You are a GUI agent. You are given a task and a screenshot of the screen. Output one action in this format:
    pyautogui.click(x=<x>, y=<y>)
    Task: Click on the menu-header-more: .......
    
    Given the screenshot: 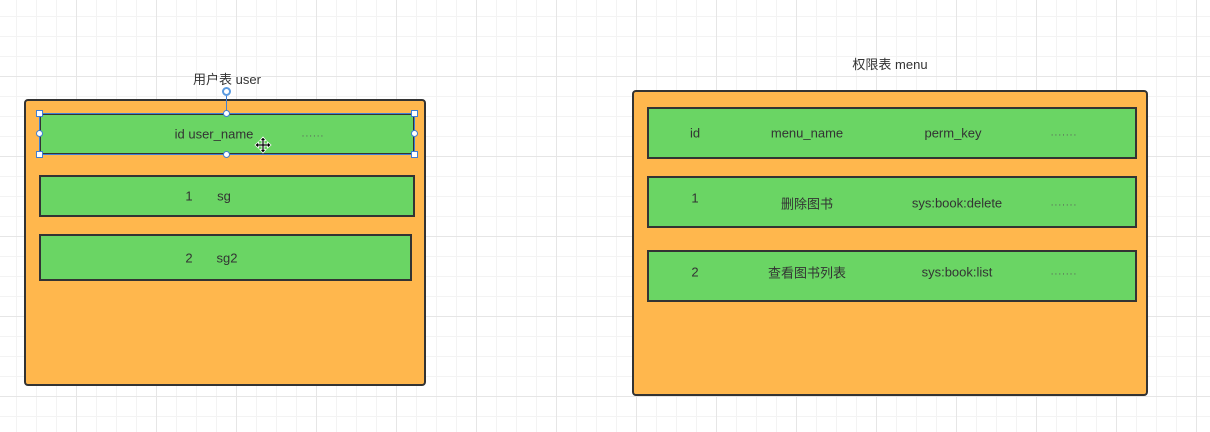 What is the action you would take?
    pyautogui.click(x=1064, y=133)
    